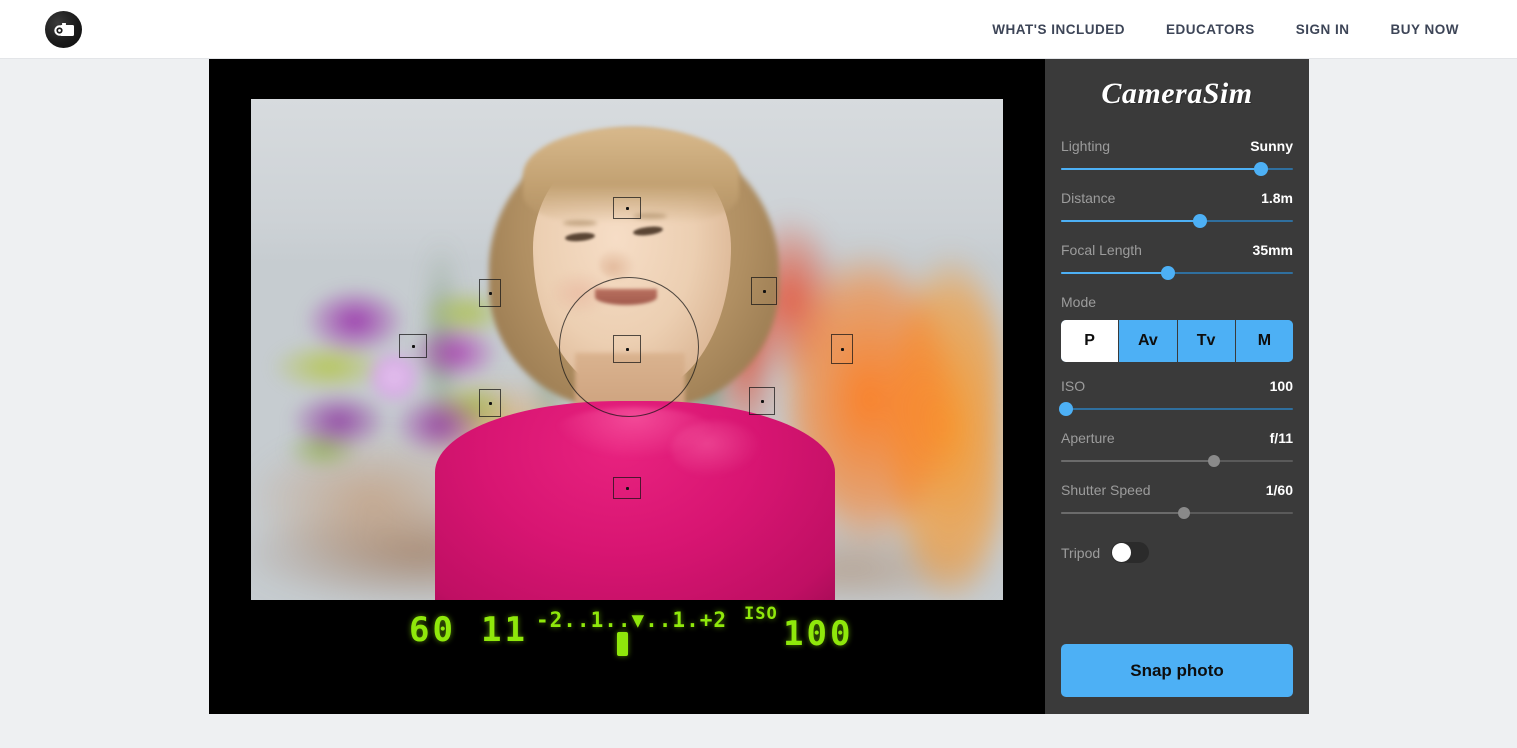 The width and height of the screenshot is (1517, 748). I want to click on nav-link-whats-included: WHAT'S INCLUDED, so click(1058, 29).